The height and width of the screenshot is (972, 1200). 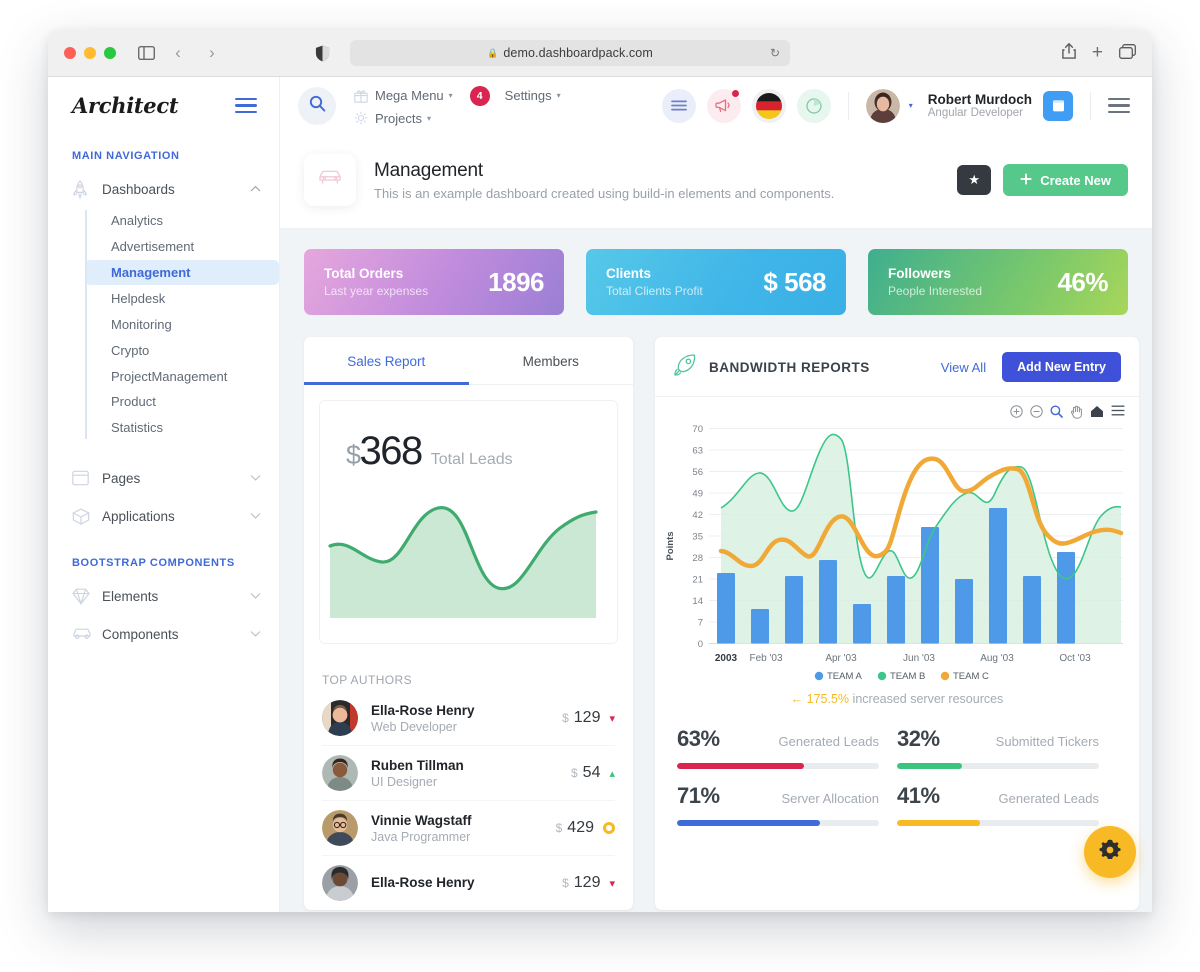 What do you see at coordinates (182, 375) in the screenshot?
I see `sidebar-subitem-projectmanagement: ProjectManagement` at bounding box center [182, 375].